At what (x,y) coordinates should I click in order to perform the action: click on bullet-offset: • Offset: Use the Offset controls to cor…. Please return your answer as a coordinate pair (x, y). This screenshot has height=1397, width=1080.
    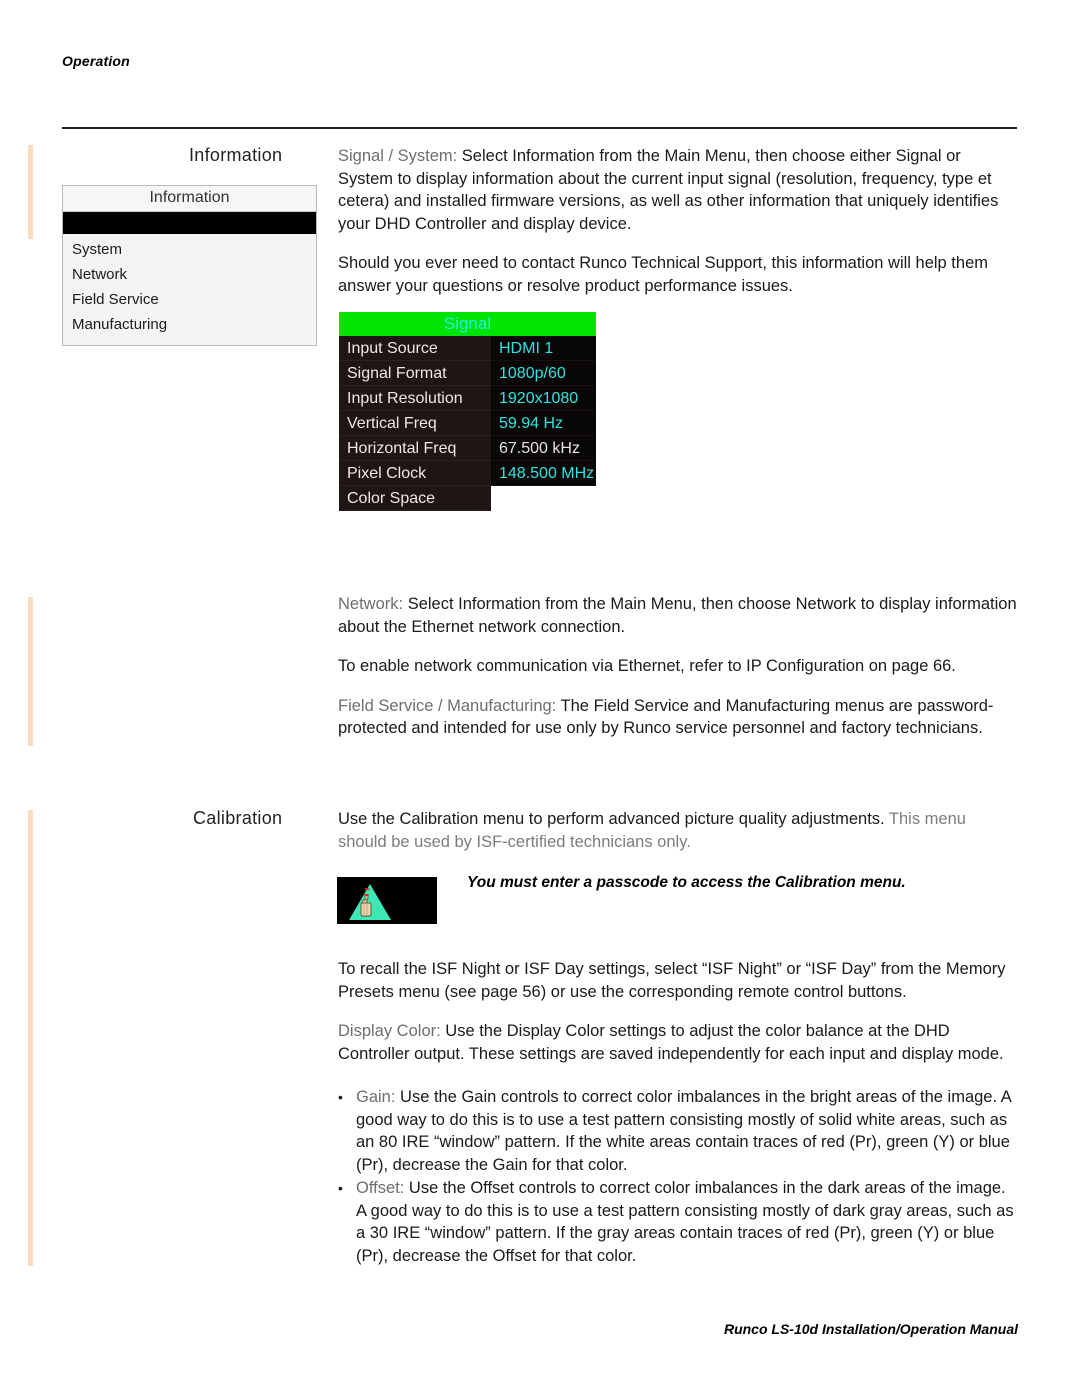
    Looking at the image, I should click on (678, 1222).